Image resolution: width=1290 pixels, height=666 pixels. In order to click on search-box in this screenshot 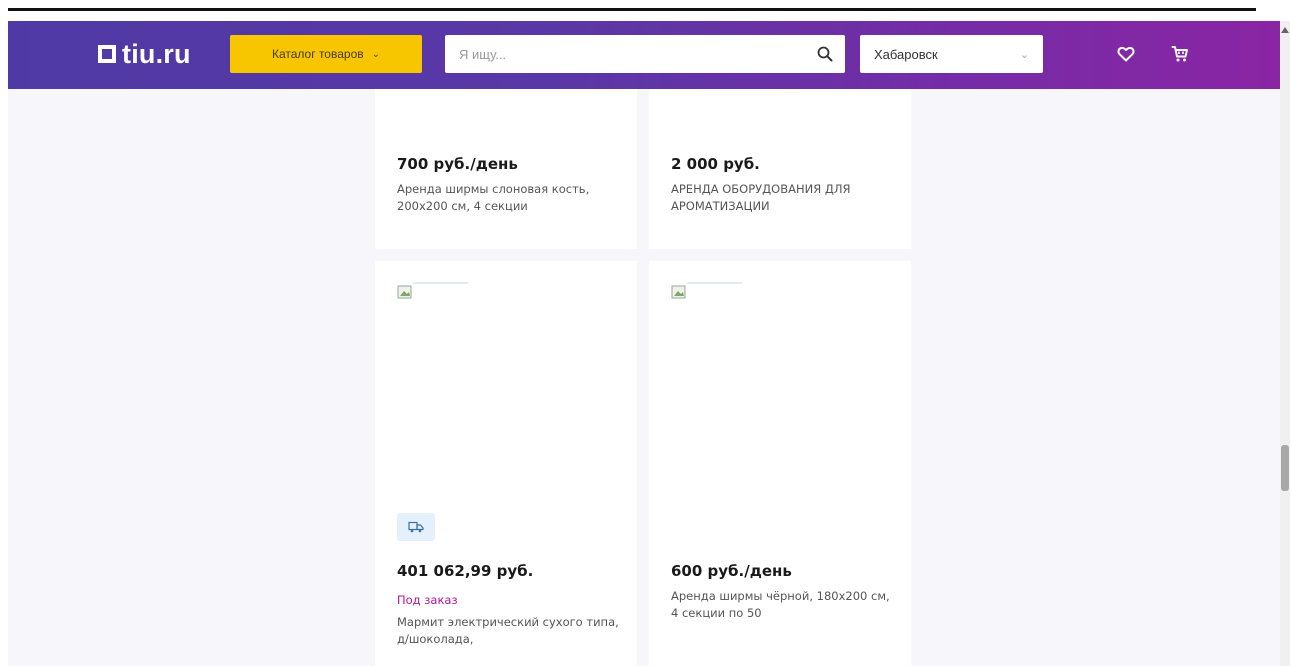, I will do `click(645, 54)`.